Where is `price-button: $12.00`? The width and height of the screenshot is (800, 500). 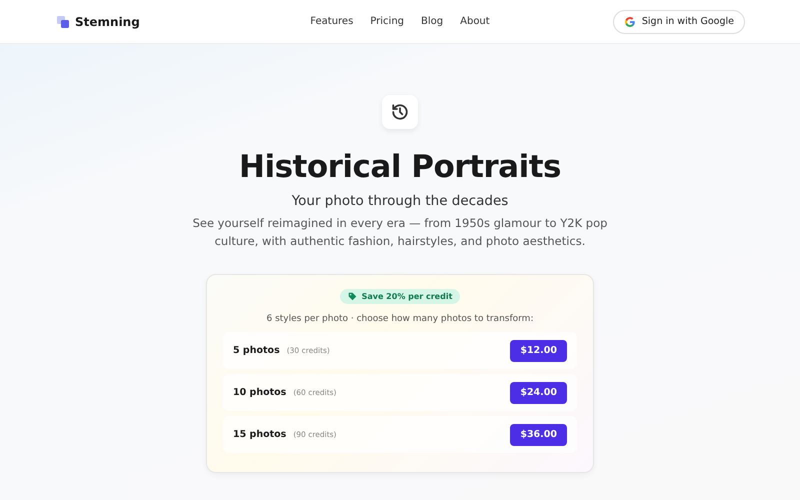 price-button: $12.00 is located at coordinates (538, 351).